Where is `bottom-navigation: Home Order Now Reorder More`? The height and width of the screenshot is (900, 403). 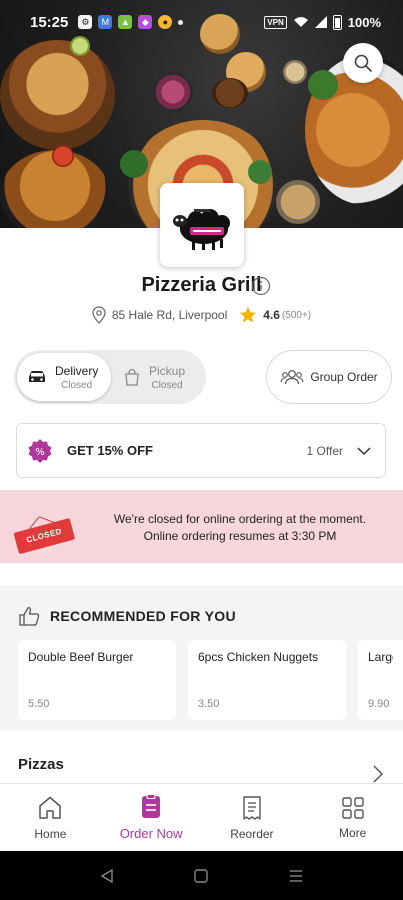
bottom-navigation: Home Order Now Reorder More is located at coordinates (201, 817).